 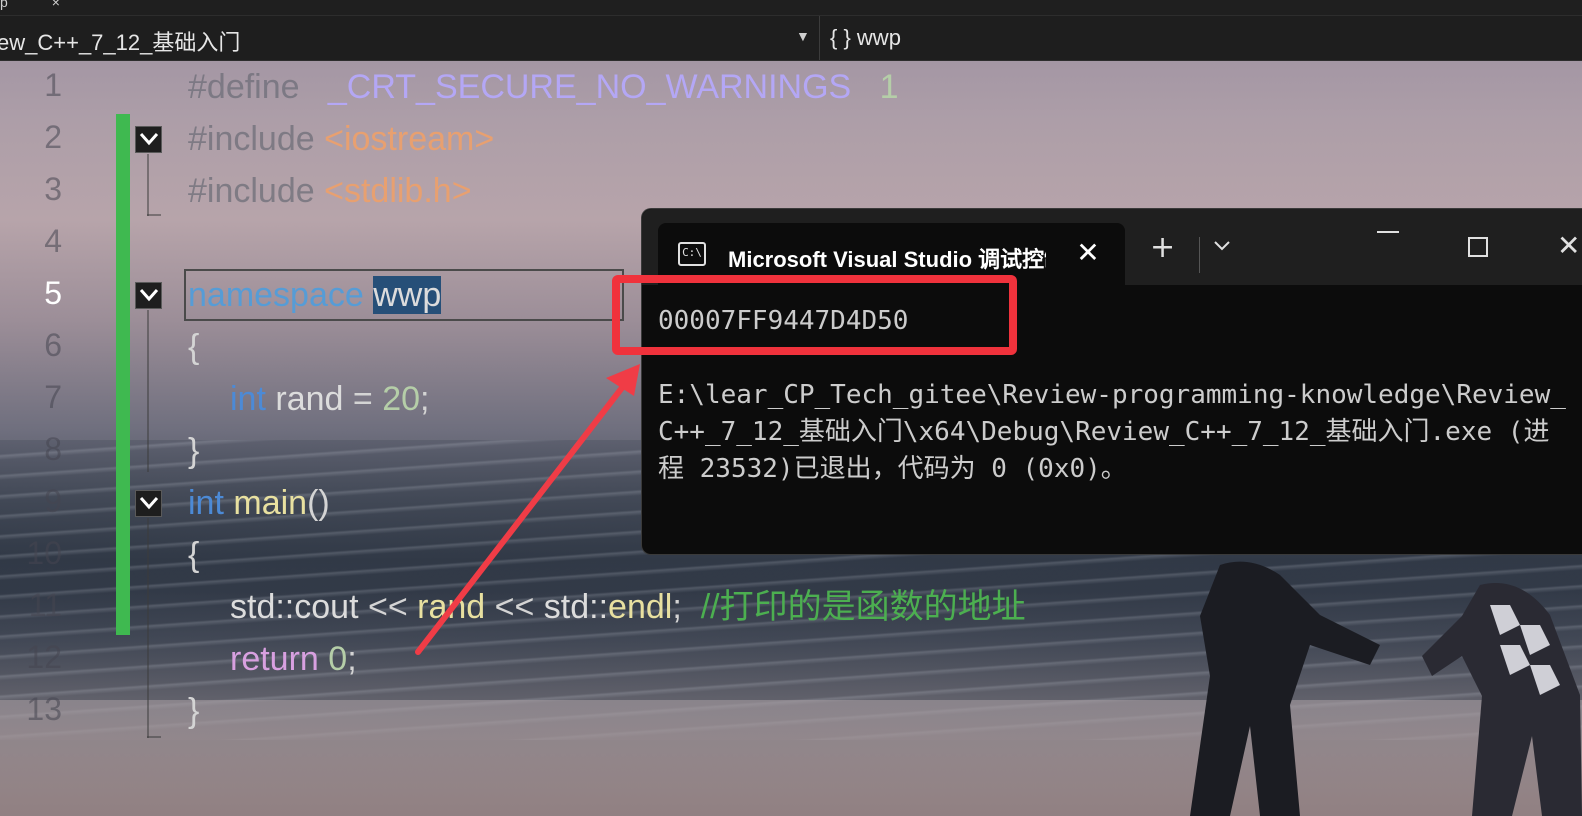 I want to click on maximize-icon, so click(x=1478, y=247).